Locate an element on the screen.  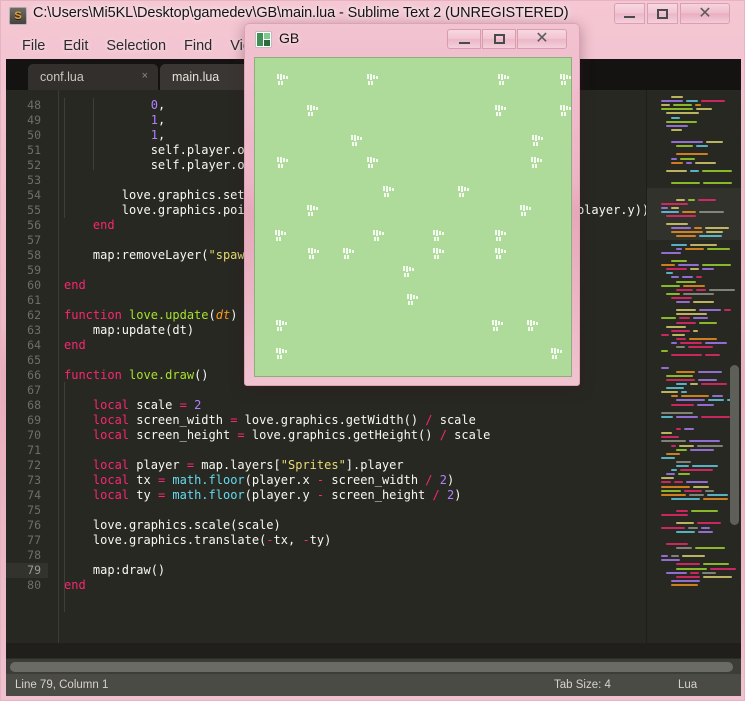
line-number: 67 is located at coordinates (34, 390).